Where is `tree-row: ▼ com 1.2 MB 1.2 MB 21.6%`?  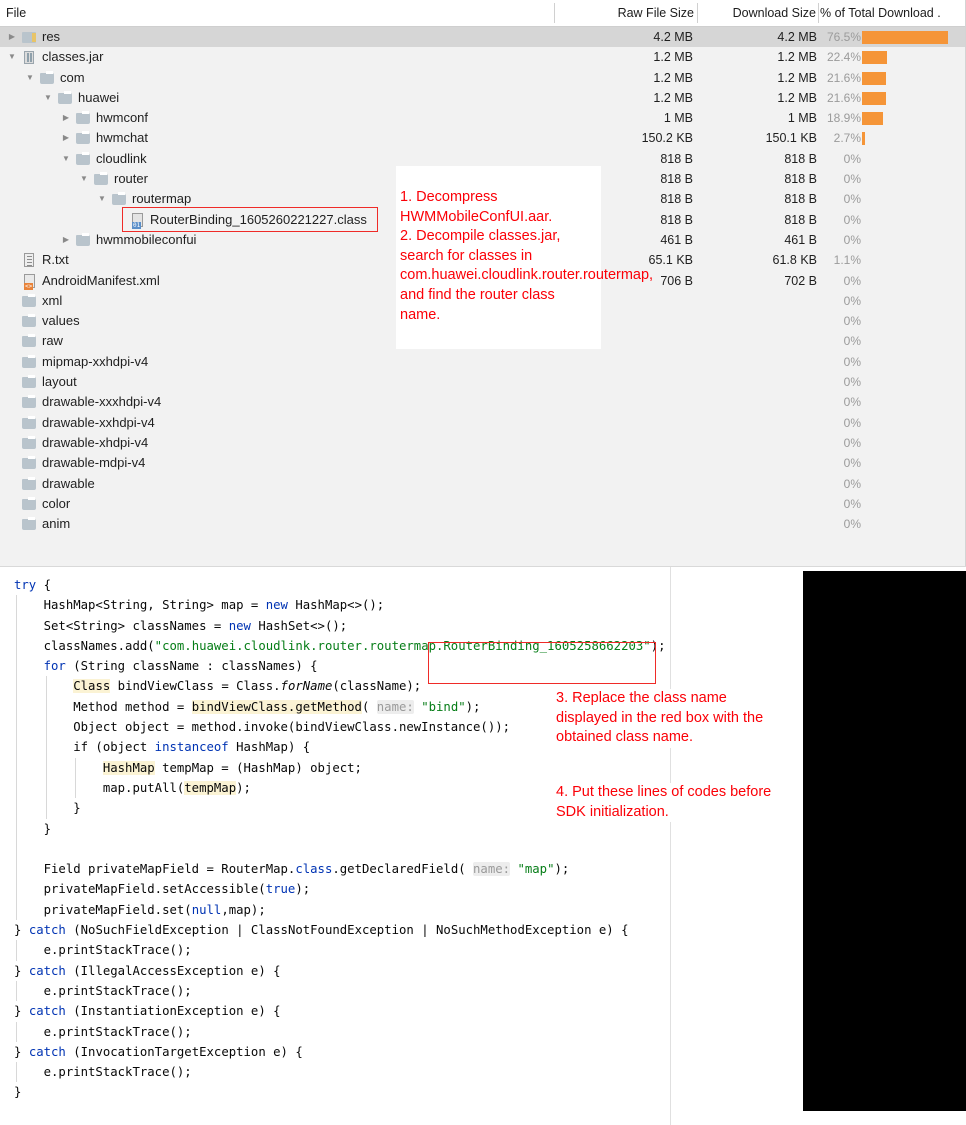
tree-row: ▼ com 1.2 MB 1.2 MB 21.6% is located at coordinates (482, 78).